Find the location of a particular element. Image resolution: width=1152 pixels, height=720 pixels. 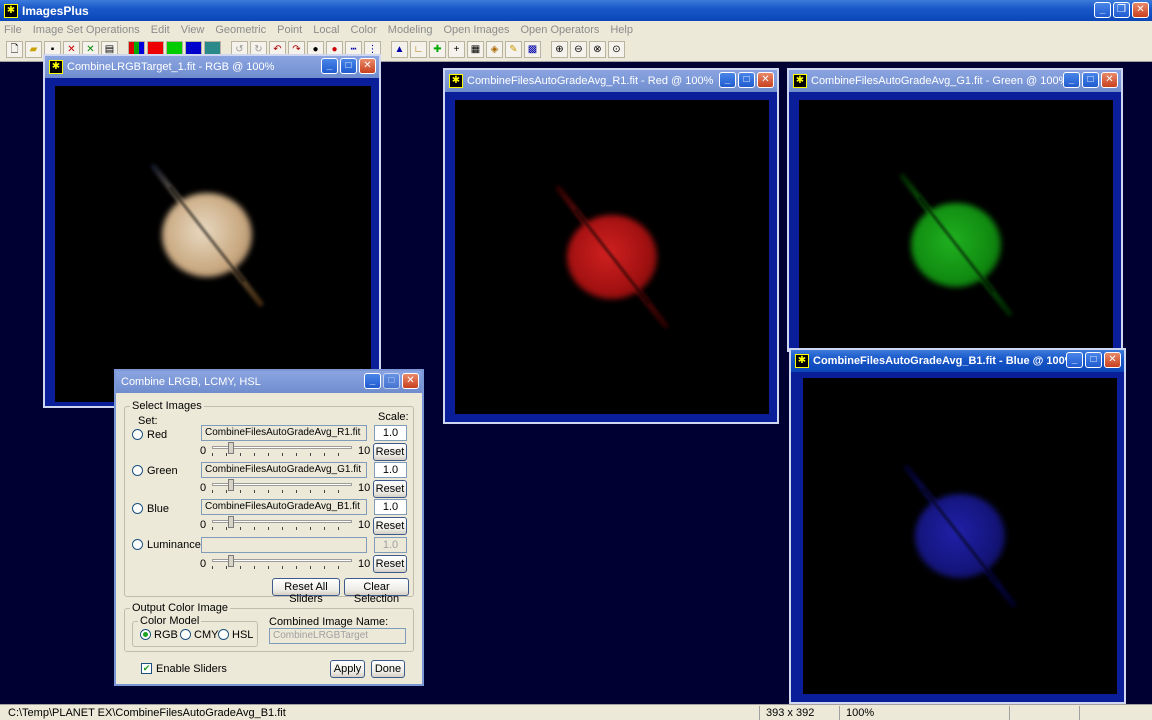

luminance-reset-button: Reset is located at coordinates (390, 564).